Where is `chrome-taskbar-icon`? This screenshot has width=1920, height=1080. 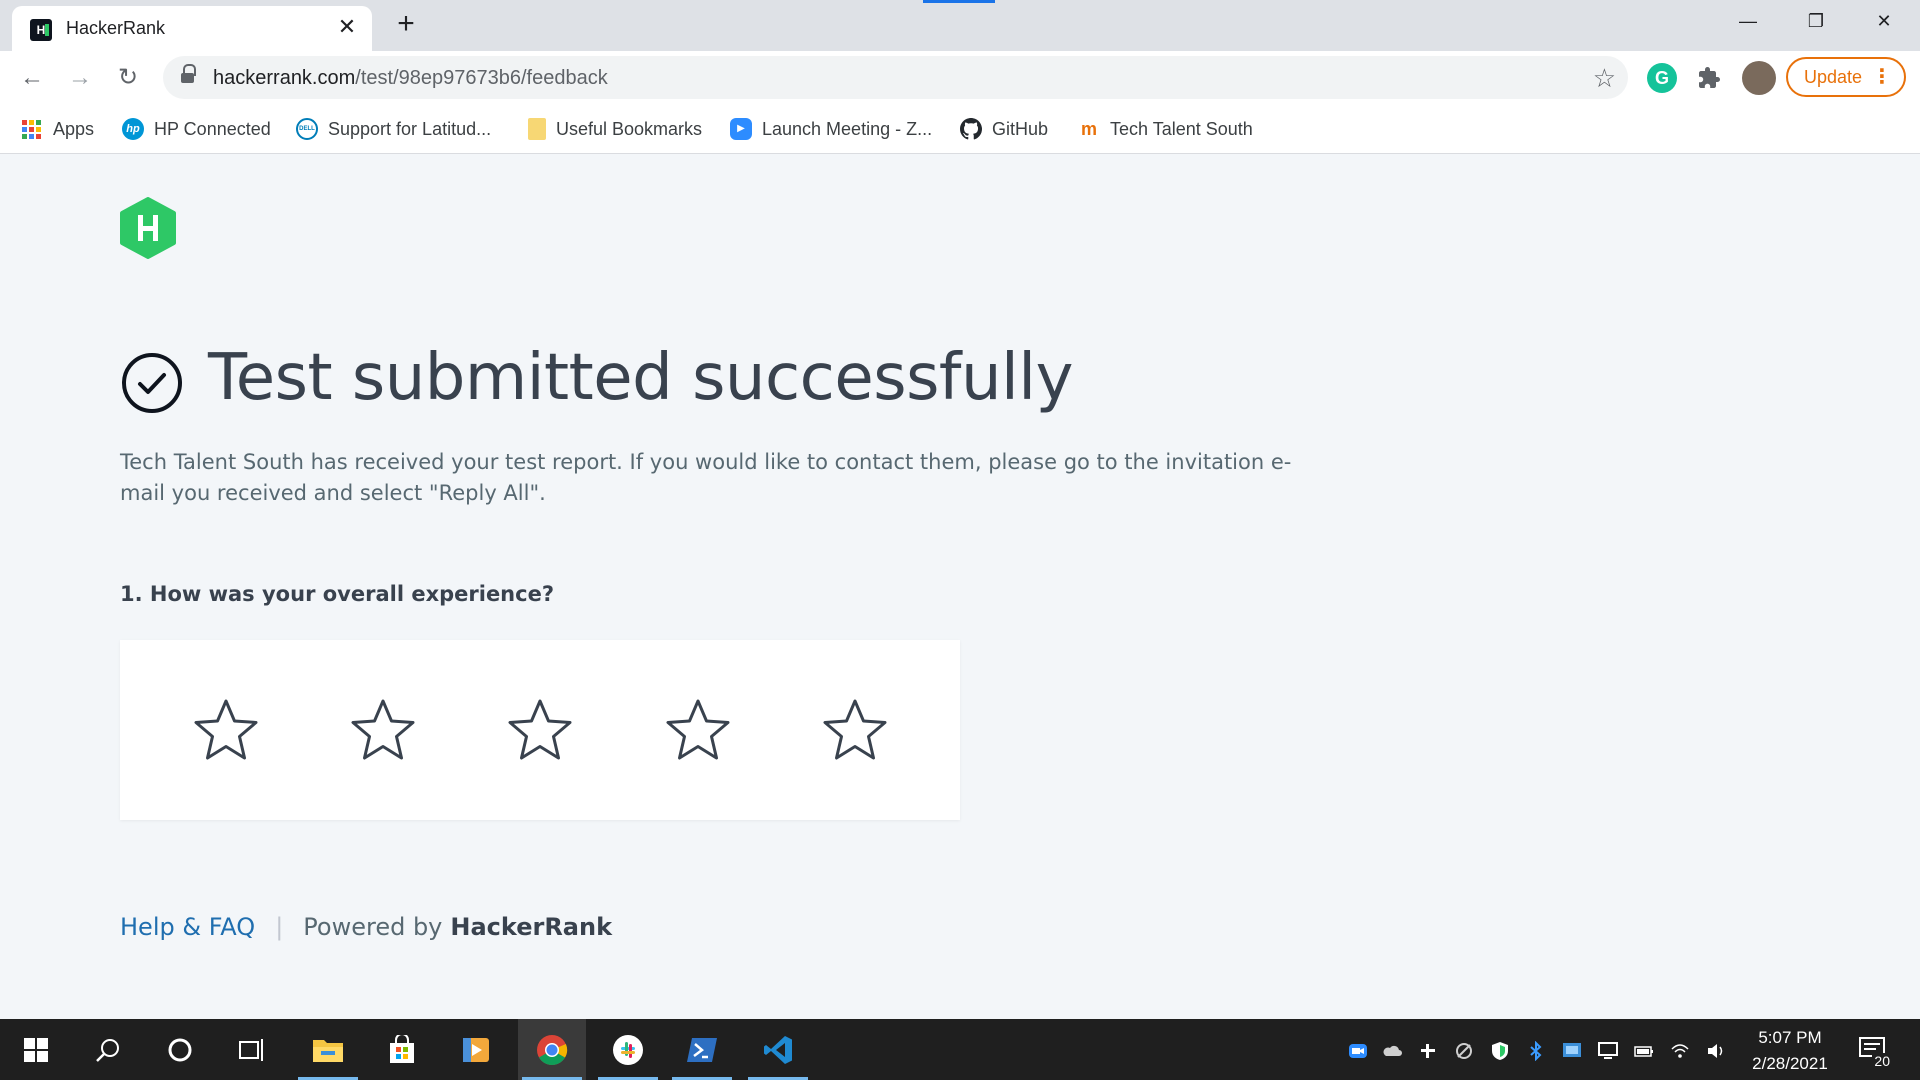
chrome-taskbar-icon is located at coordinates (552, 1049).